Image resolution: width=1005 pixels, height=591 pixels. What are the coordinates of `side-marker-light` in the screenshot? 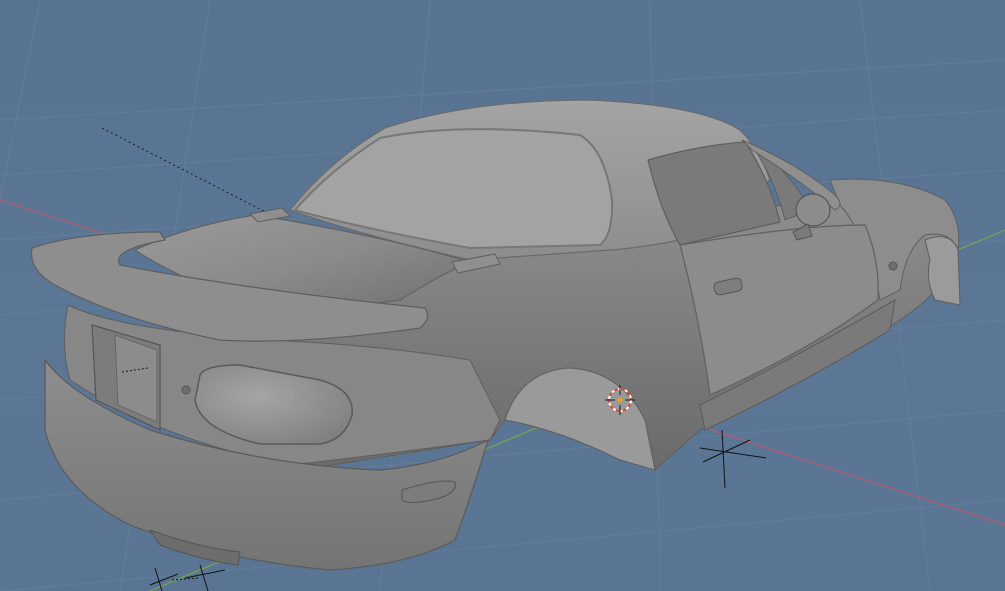 It's located at (893, 266).